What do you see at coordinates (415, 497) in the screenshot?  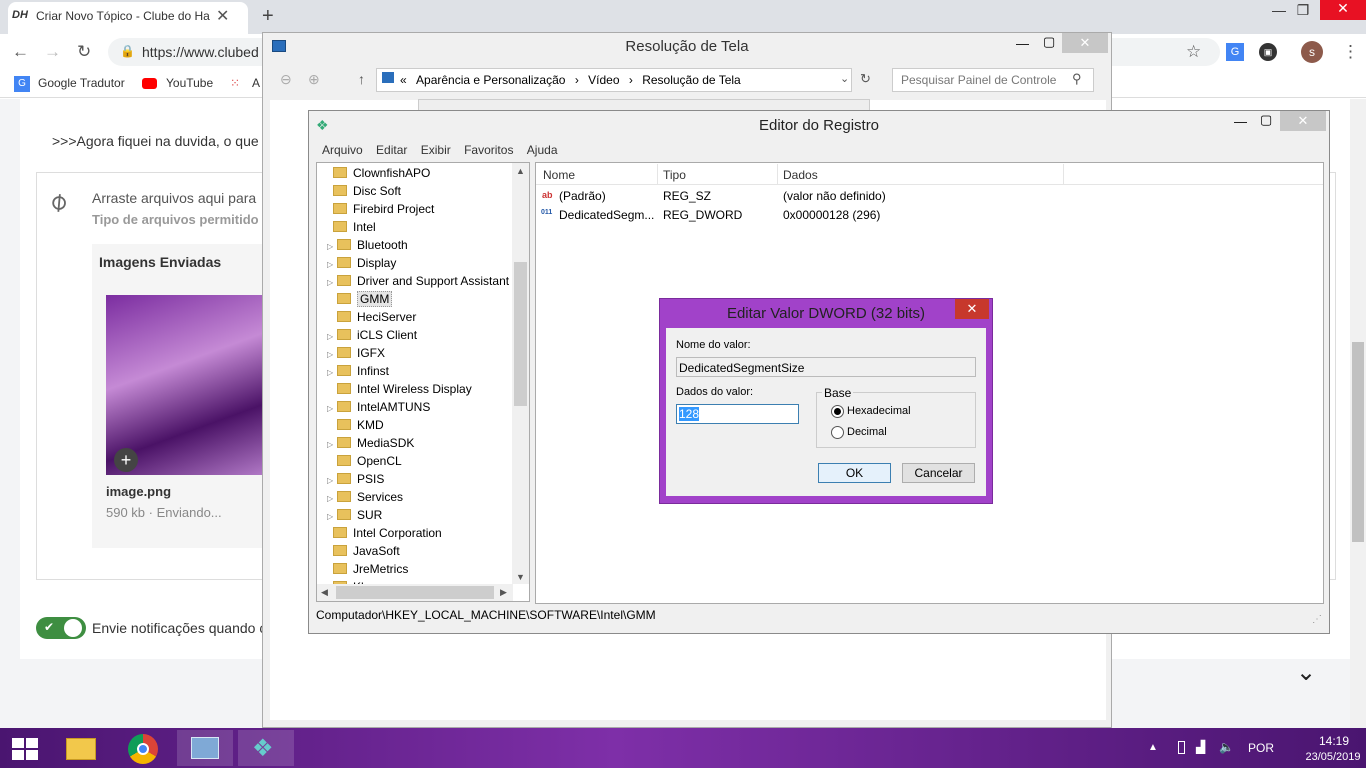 I see `tree-node: ▷ Services` at bounding box center [415, 497].